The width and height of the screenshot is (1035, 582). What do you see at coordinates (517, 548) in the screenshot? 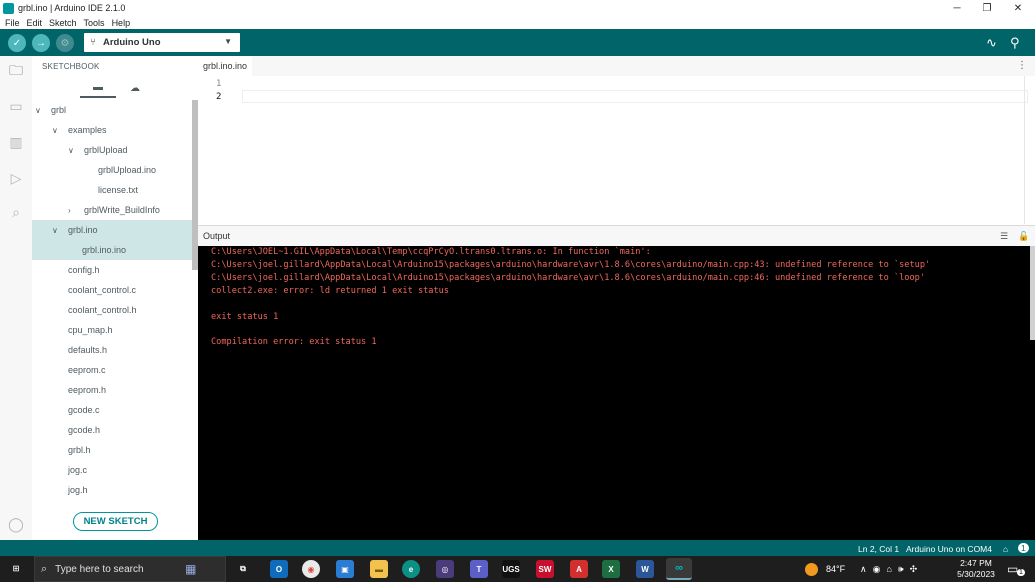
I see `status-bar: Ln 2, Col 1 Arduino Uno on COM4 ⌂ 1` at bounding box center [517, 548].